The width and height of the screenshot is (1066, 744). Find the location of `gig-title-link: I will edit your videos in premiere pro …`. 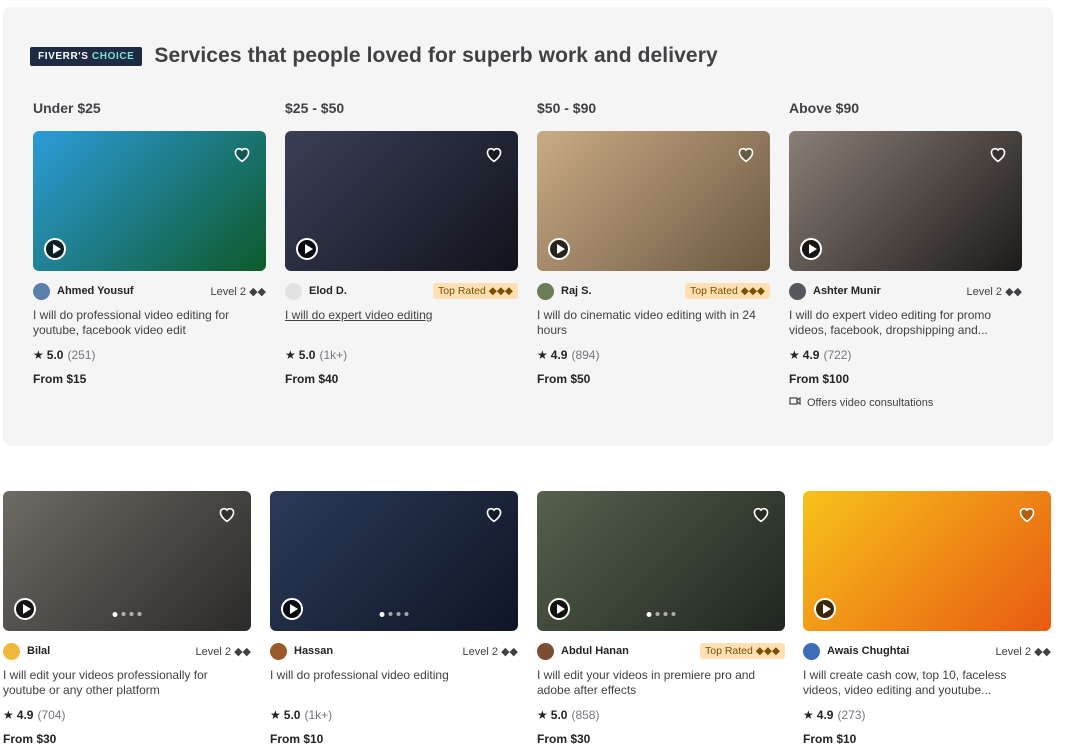

gig-title-link: I will edit your videos in premiere pro … is located at coordinates (658, 683).